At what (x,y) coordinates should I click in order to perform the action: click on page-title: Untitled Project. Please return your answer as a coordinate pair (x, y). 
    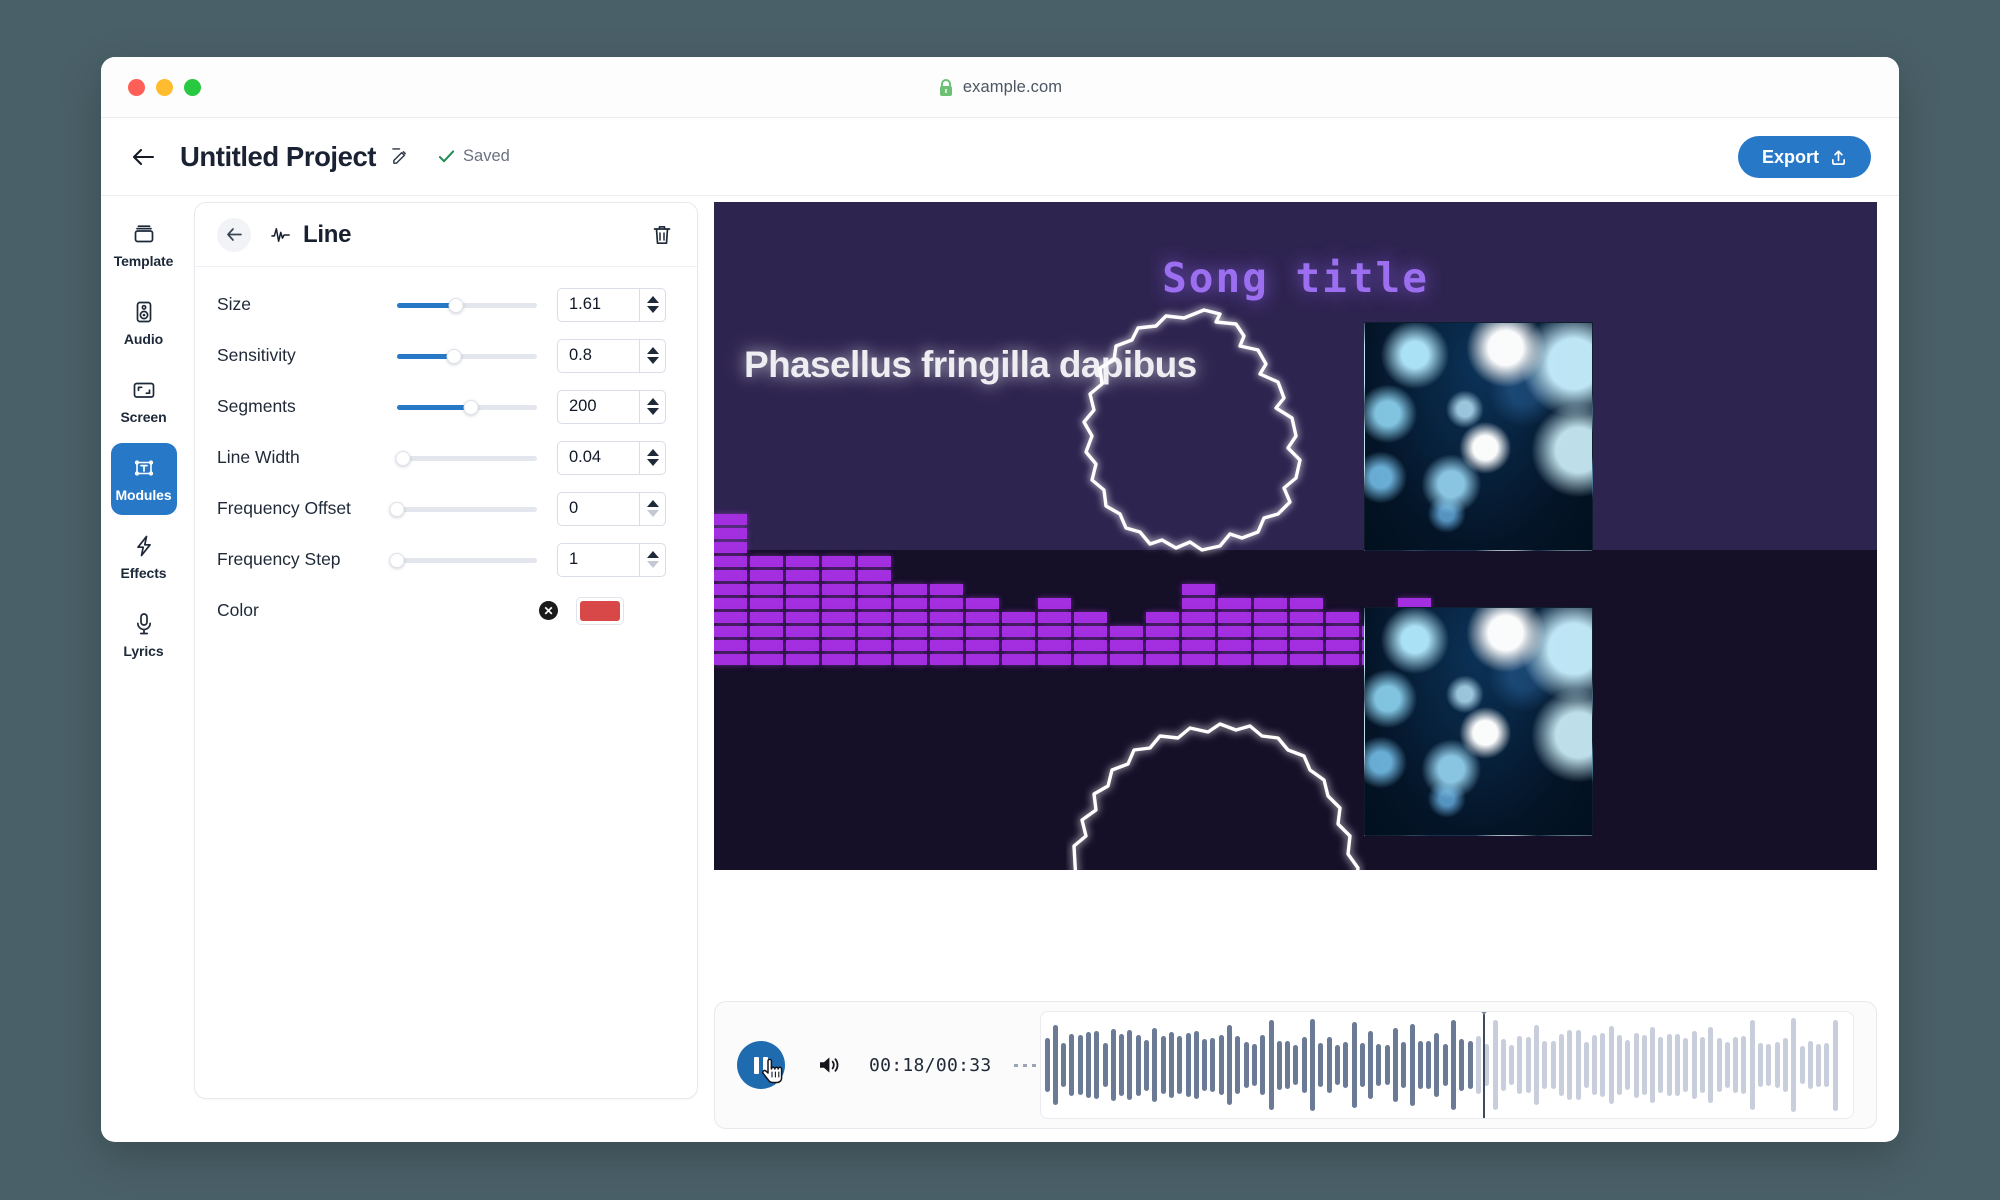
    Looking at the image, I should click on (278, 156).